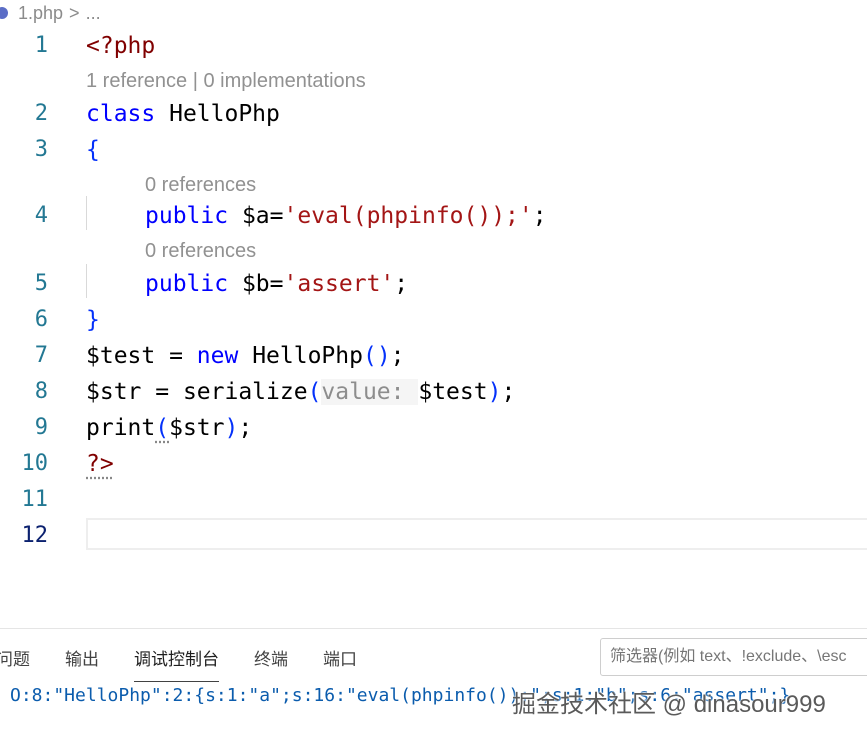 The image size is (867, 733). I want to click on tab-terminal: 终端, so click(271, 657).